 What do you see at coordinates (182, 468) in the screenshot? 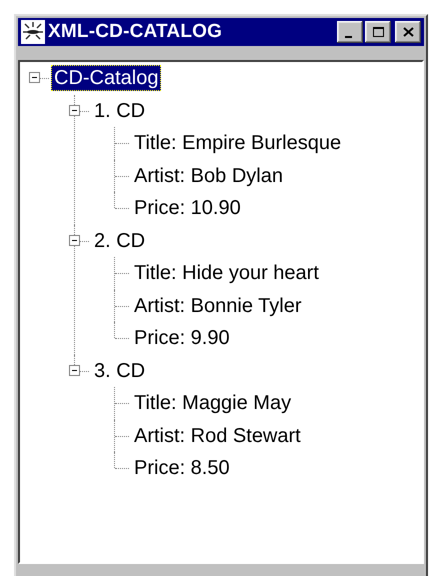
I see `tree-item: Price: 8.50` at bounding box center [182, 468].